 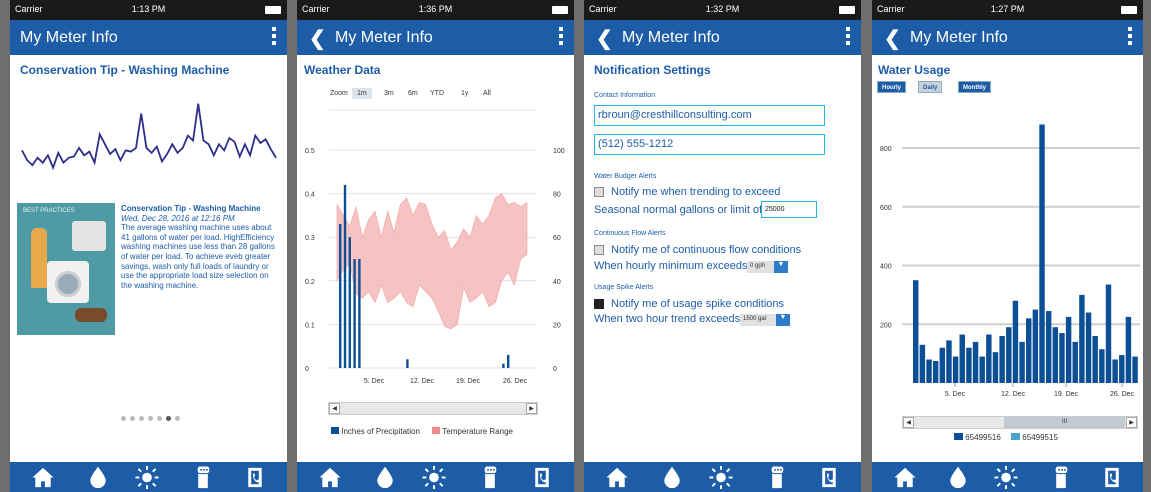 I want to click on page-title: Conservation Tip - Washing Machine, so click(x=125, y=70).